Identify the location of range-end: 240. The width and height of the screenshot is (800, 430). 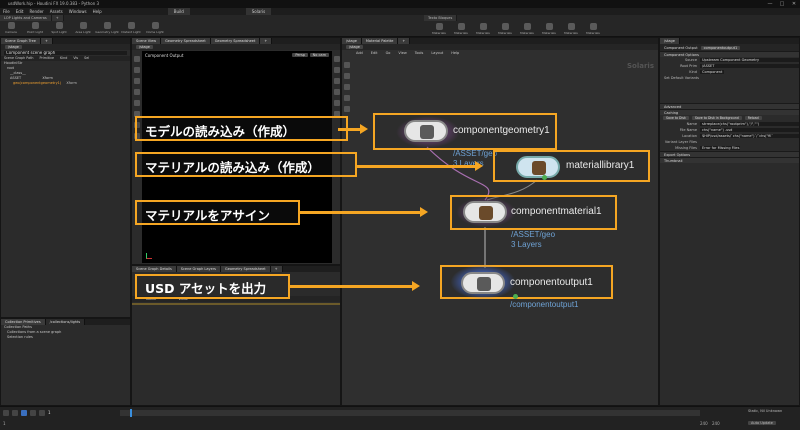
(704, 423).